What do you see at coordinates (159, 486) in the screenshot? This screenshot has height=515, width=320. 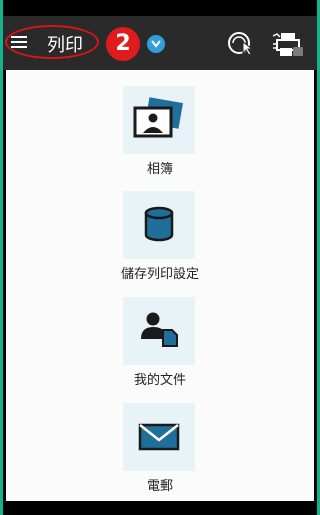 I see `menu-item-label: 電郵` at bounding box center [159, 486].